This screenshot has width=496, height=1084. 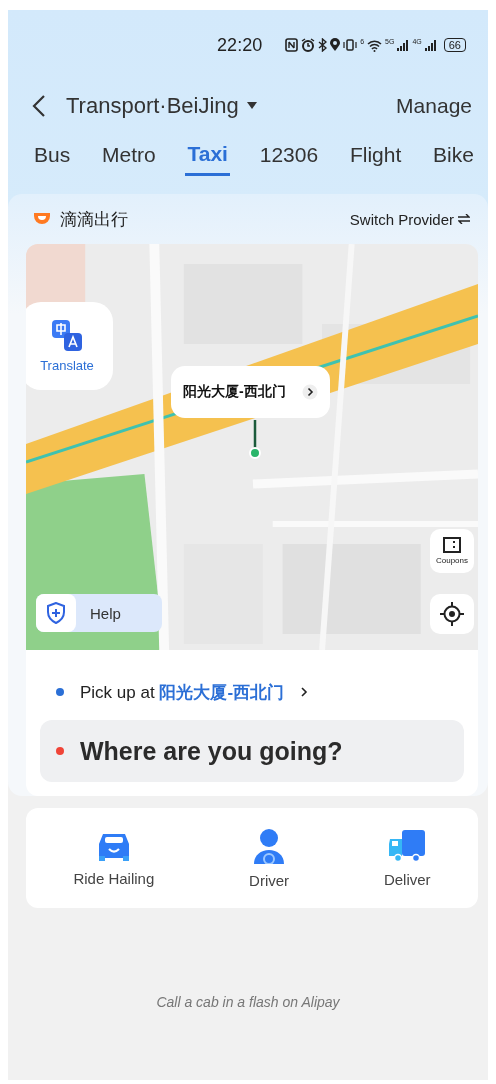 I want to click on back-icon, so click(x=39, y=106).